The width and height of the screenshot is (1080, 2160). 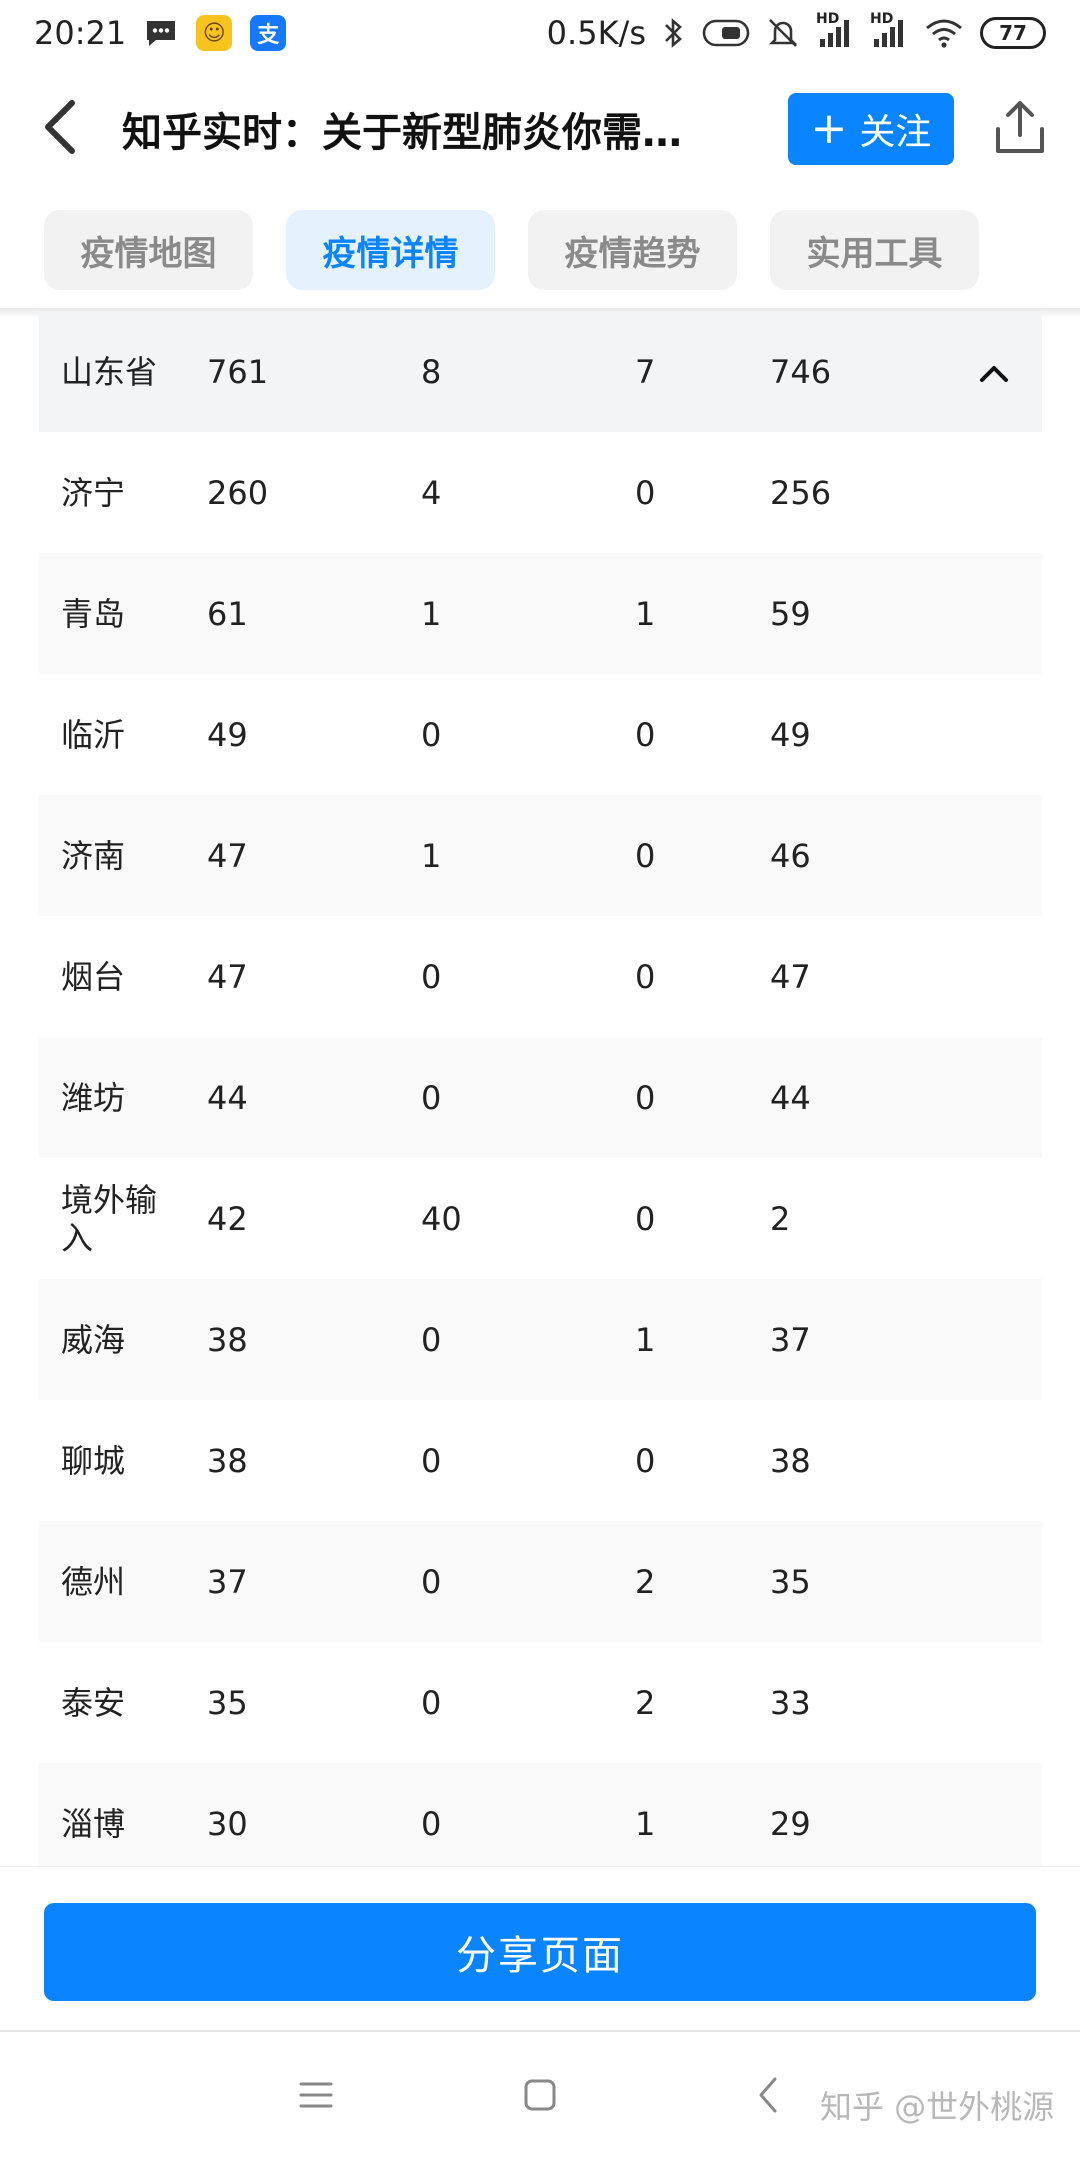 I want to click on region-name: 烟台, so click(x=93, y=976).